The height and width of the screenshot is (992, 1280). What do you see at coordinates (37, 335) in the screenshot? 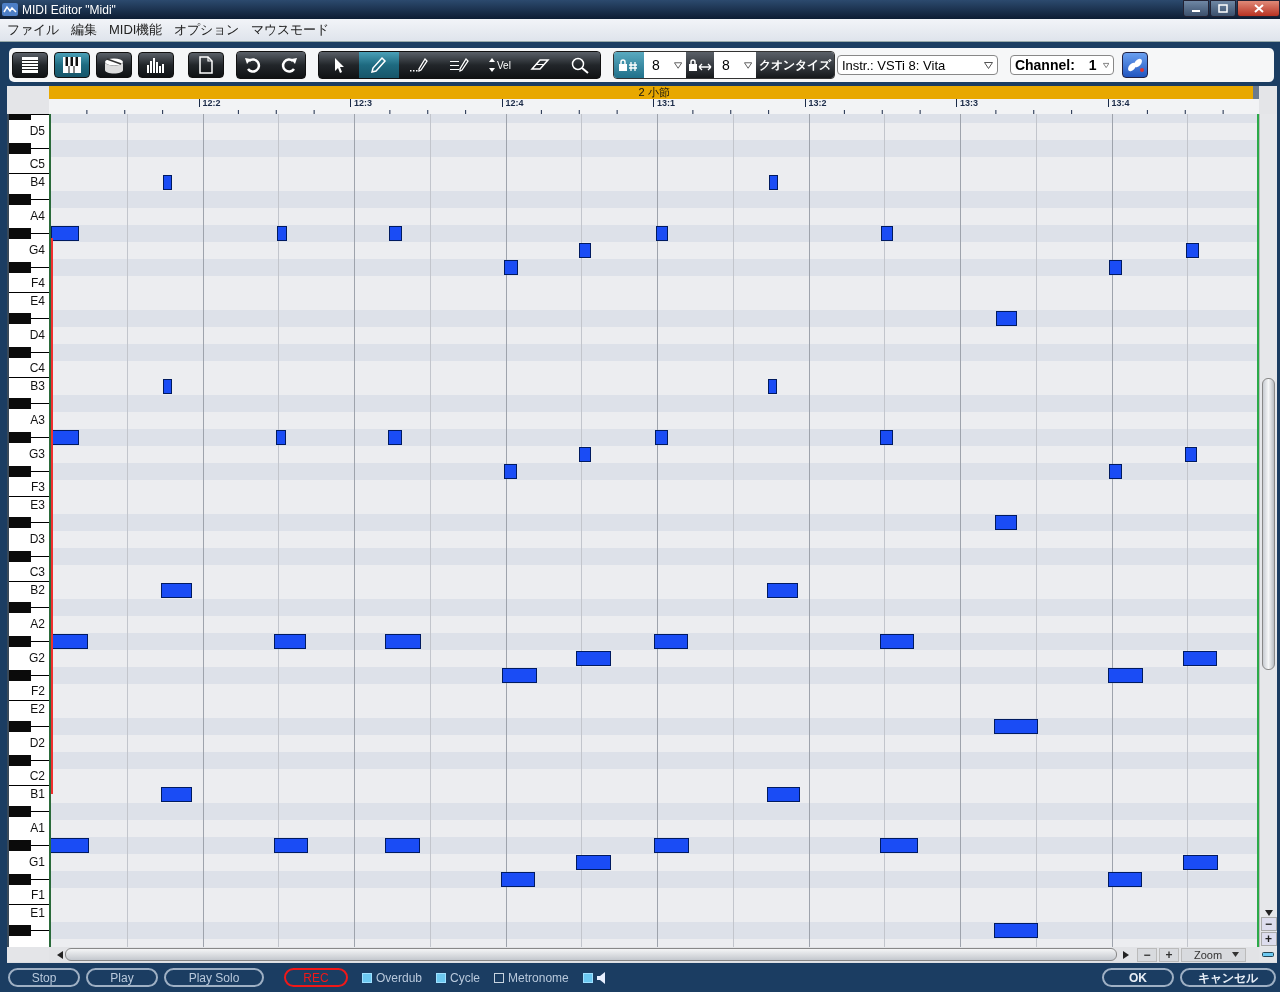
I see `key-label: D4` at bounding box center [37, 335].